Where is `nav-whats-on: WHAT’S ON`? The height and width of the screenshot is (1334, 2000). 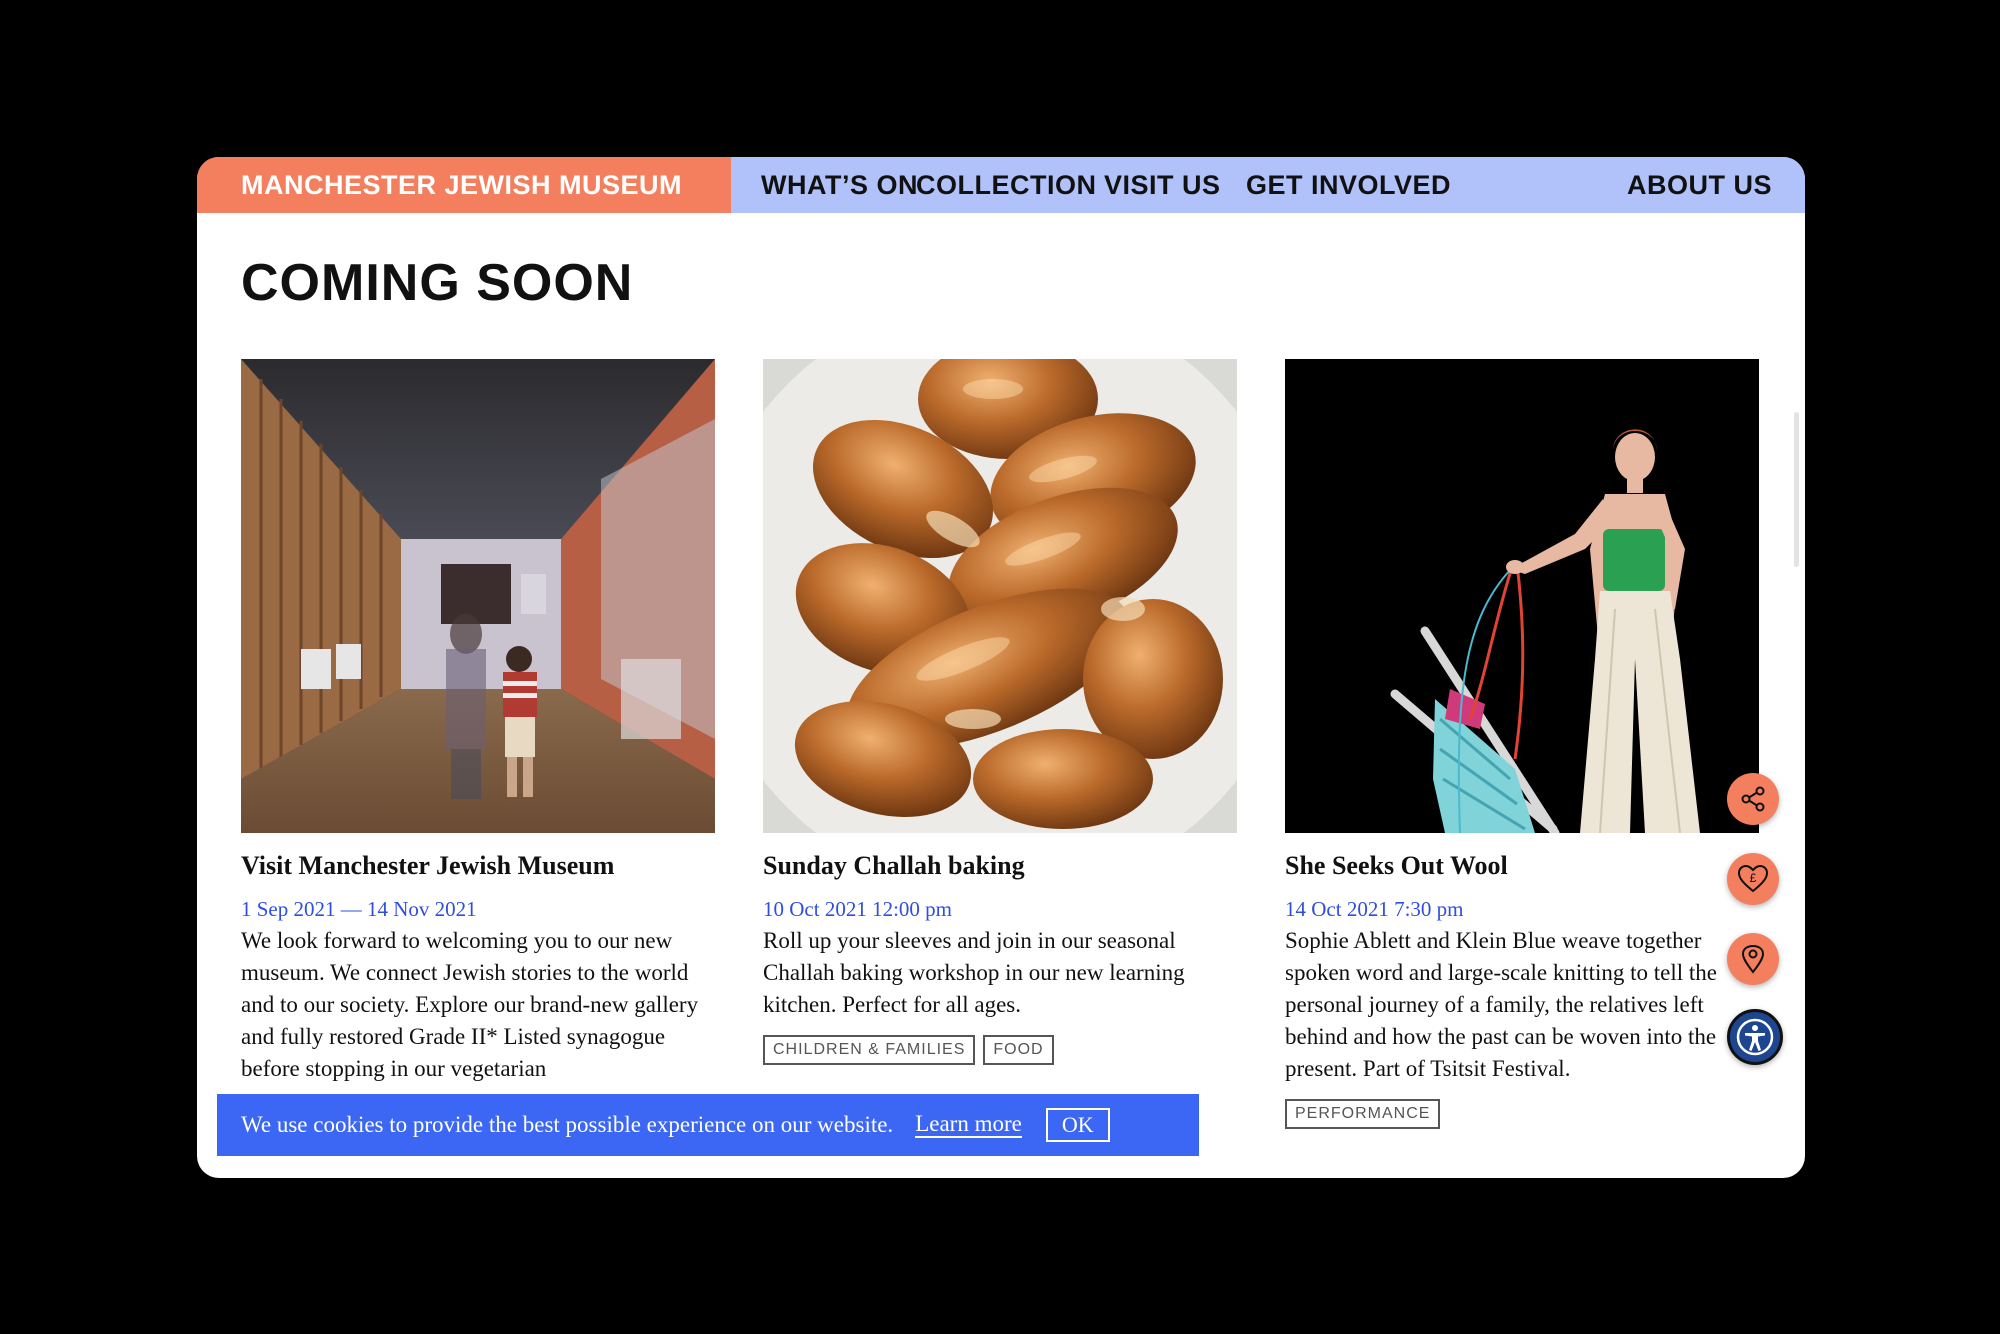
nav-whats-on: WHAT’S ON is located at coordinates (839, 185).